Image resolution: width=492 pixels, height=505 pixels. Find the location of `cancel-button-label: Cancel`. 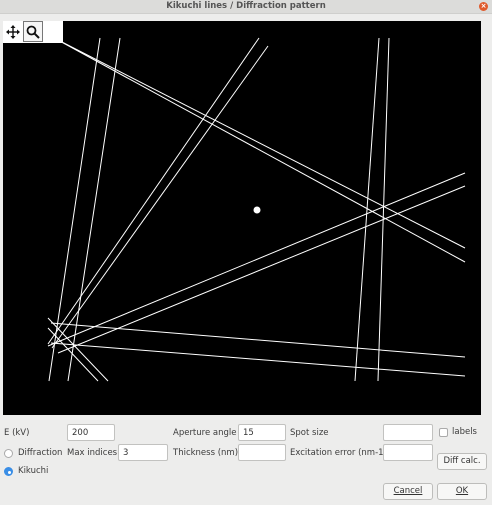

cancel-button-label: Cancel is located at coordinates (408, 491).